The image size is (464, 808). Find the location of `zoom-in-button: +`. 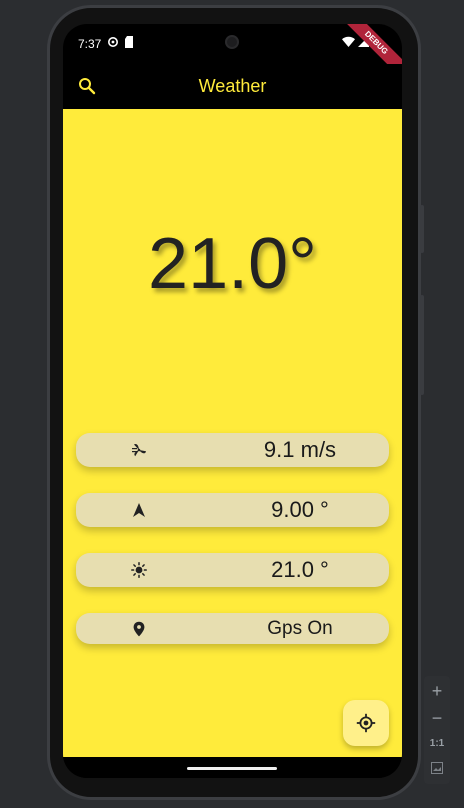

zoom-in-button: + is located at coordinates (437, 691).